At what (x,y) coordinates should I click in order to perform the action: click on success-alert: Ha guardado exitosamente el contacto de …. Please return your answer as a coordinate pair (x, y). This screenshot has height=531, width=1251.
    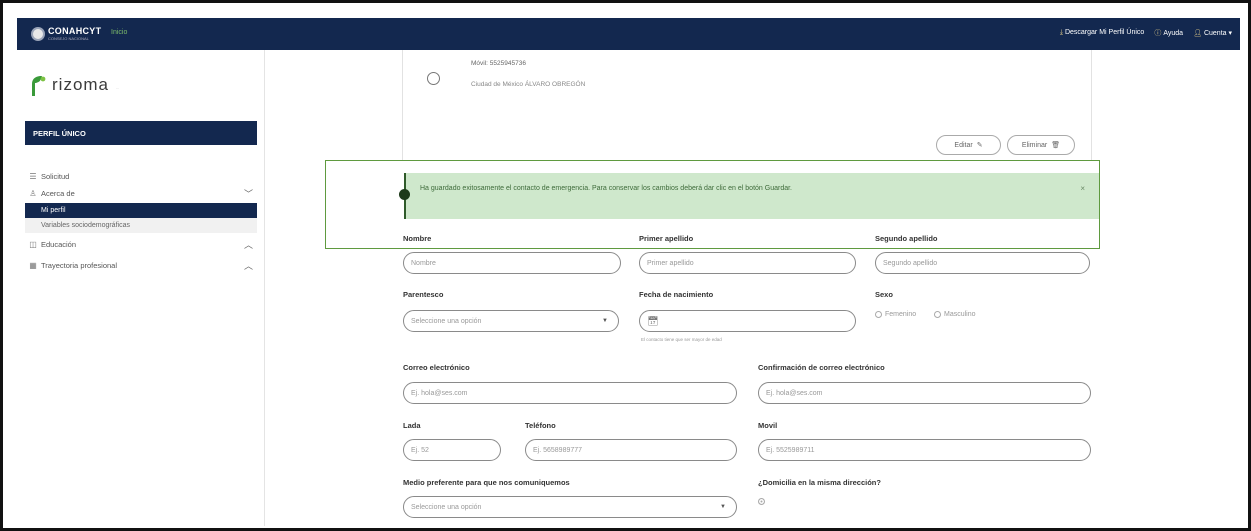
    Looking at the image, I should click on (749, 196).